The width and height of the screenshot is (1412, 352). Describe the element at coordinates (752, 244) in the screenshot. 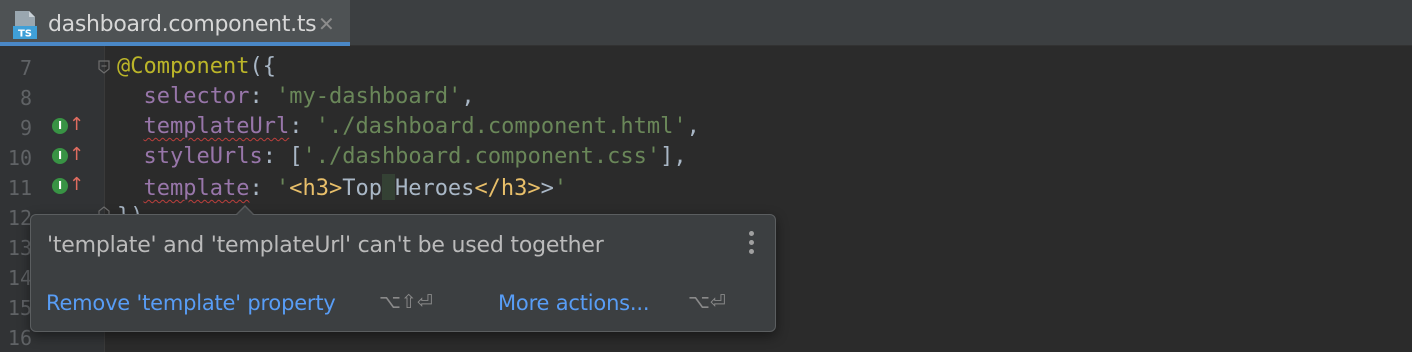

I see `more-options-icon` at that location.